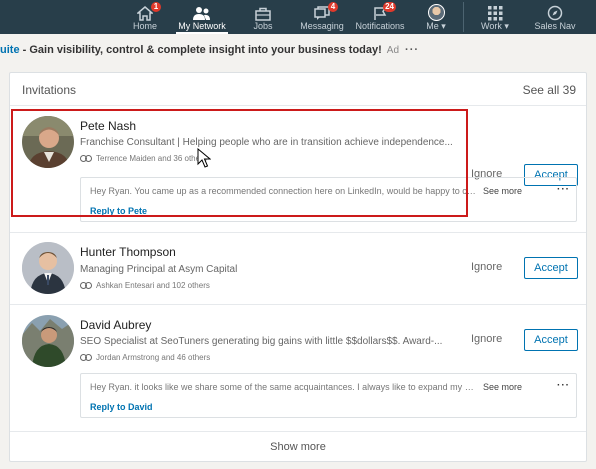  I want to click on me-avatar, so click(436, 12).